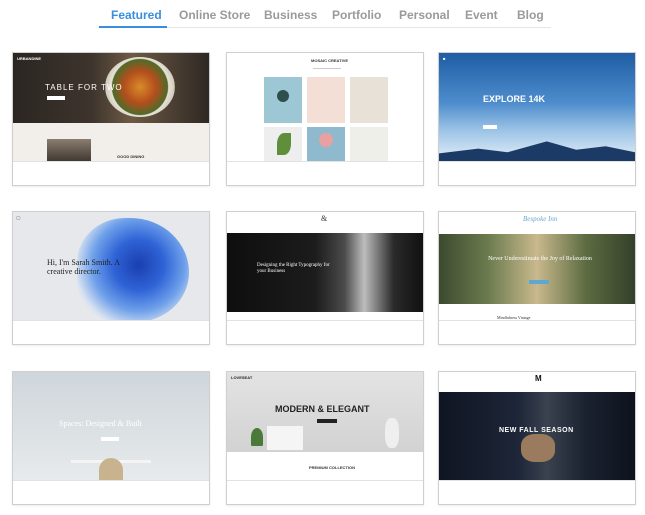 Image resolution: width=645 pixels, height=515 pixels. I want to click on template-preview: URBANDINE TABLE FOR TWO GOOD DINING, so click(111, 108).